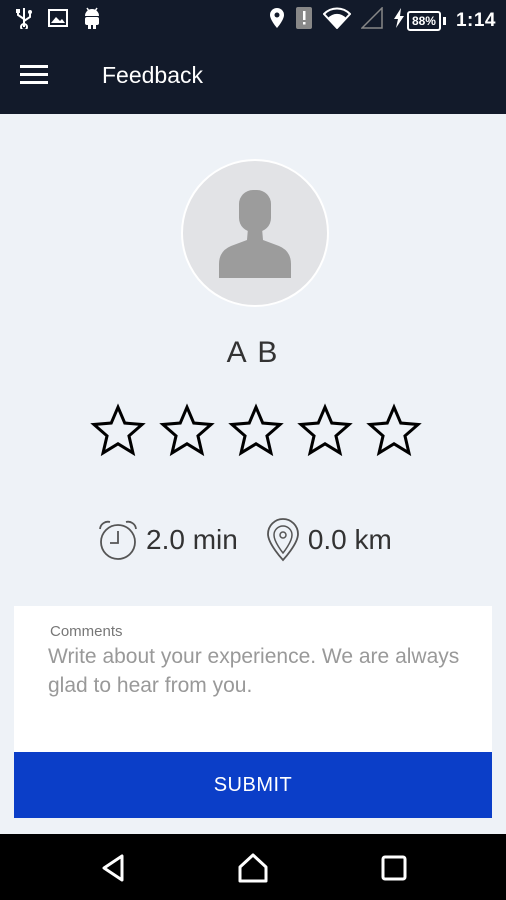 This screenshot has height=900, width=506. Describe the element at coordinates (475, 20) in the screenshot. I see `clock: 1:14` at that location.